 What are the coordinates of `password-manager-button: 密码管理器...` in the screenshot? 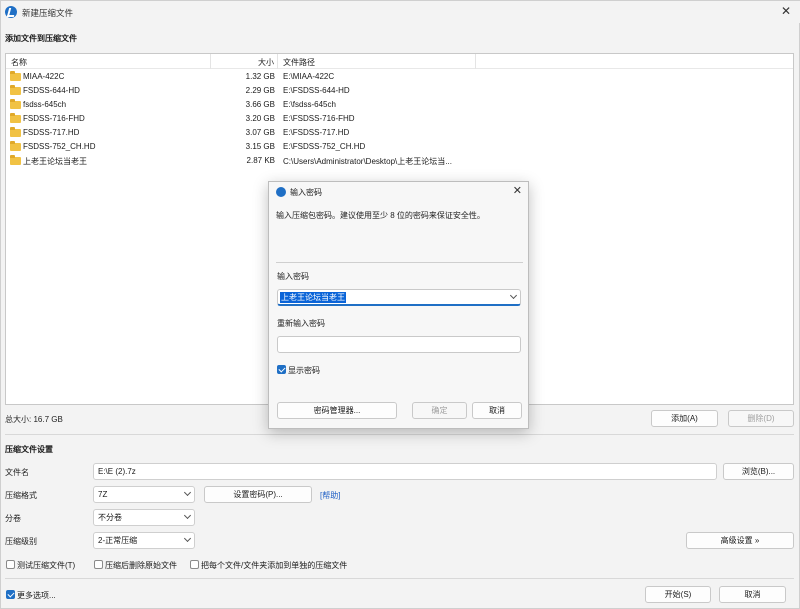 It's located at (337, 410).